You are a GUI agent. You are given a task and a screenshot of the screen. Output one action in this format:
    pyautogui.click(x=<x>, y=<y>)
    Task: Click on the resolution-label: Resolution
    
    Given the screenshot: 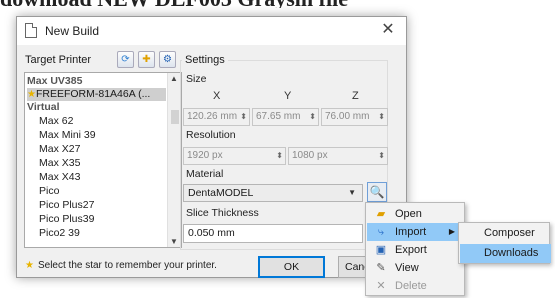 What is the action you would take?
    pyautogui.click(x=211, y=135)
    